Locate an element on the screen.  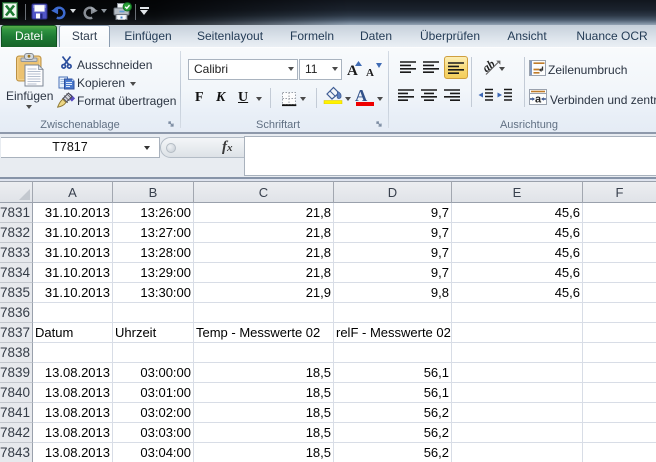
svg-text: ab is located at coordinates (490, 66).